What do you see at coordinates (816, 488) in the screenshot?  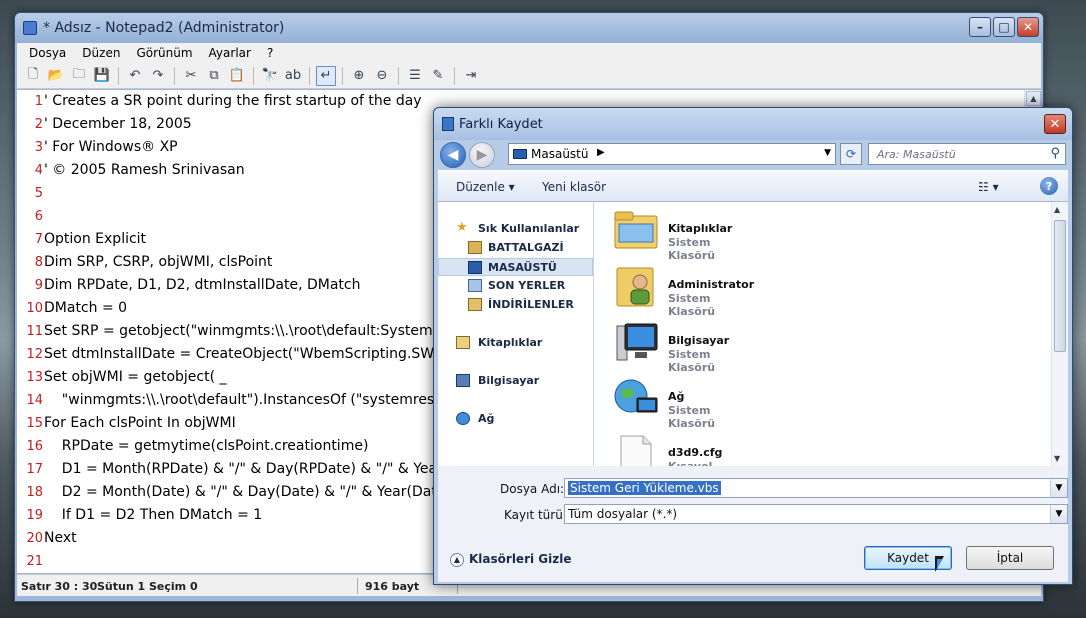 I see `filename-input: Sistem Geri Yükleme.vbs ▼` at bounding box center [816, 488].